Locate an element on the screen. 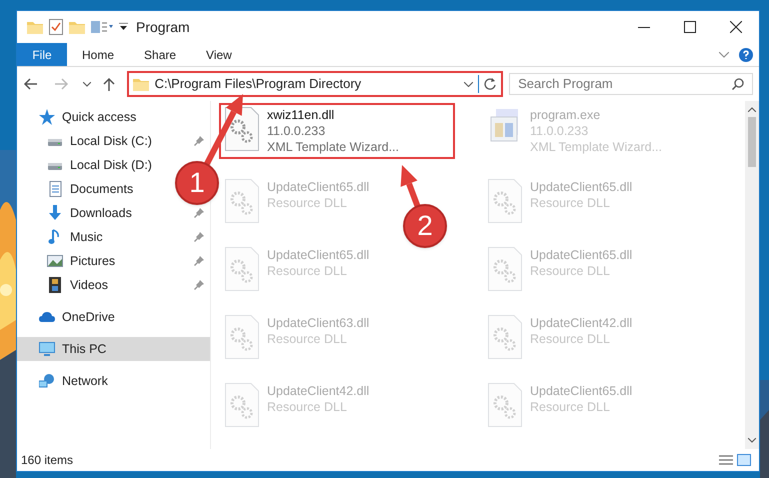 Image resolution: width=769 pixels, height=478 pixels. sidebar-item: Local Disk (C:) is located at coordinates (113, 141).